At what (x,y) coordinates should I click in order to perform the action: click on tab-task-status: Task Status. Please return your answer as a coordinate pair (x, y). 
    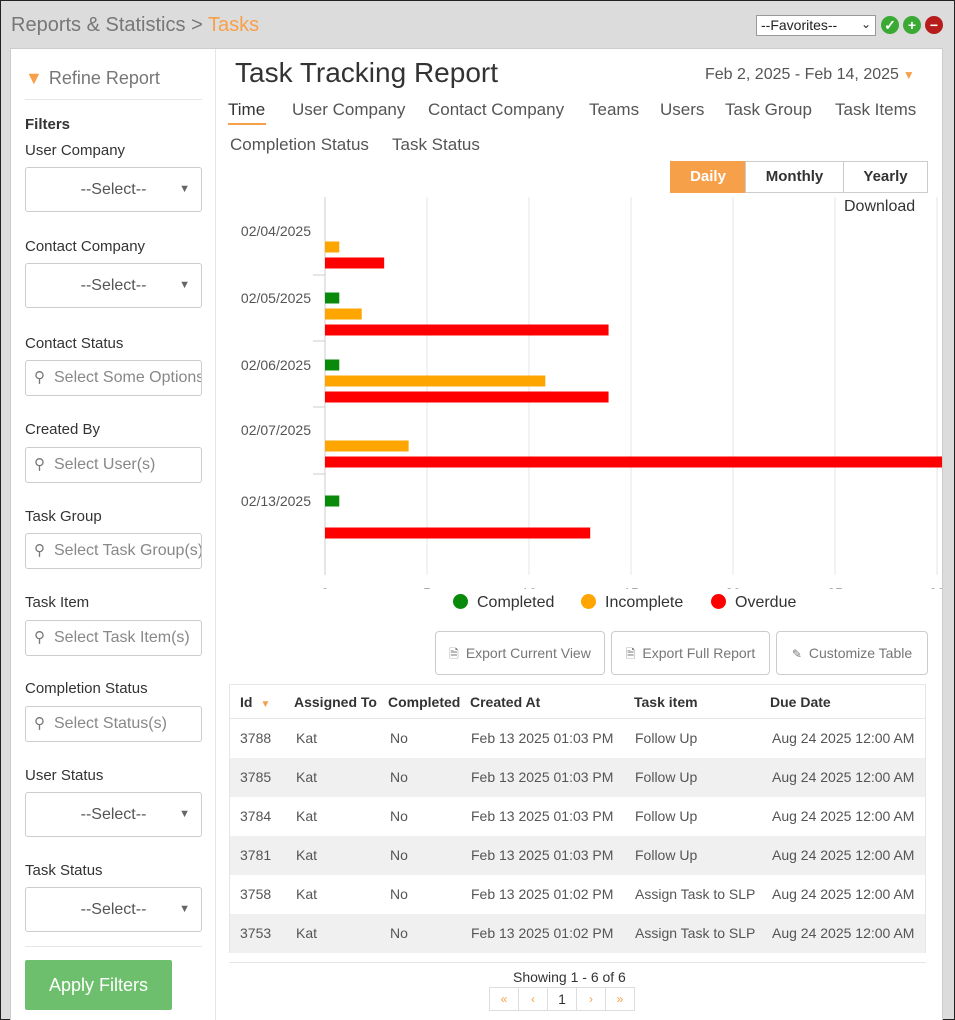
    Looking at the image, I should click on (436, 145).